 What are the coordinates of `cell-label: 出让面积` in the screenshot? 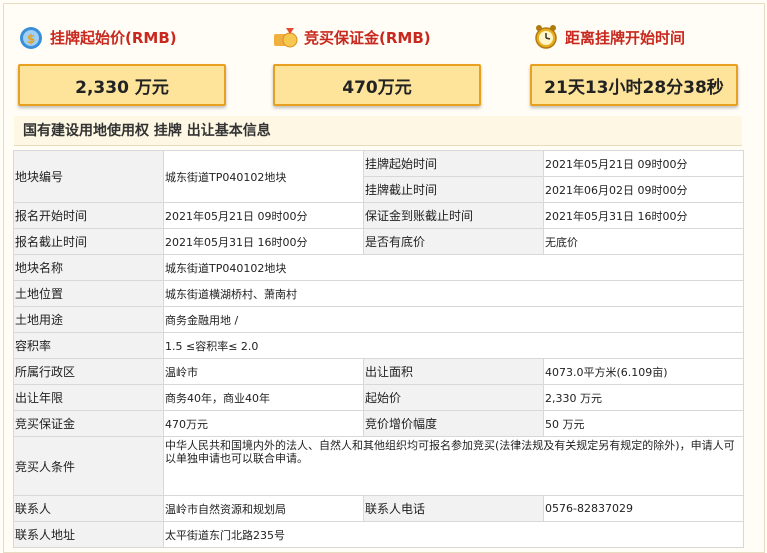 It's located at (453, 371).